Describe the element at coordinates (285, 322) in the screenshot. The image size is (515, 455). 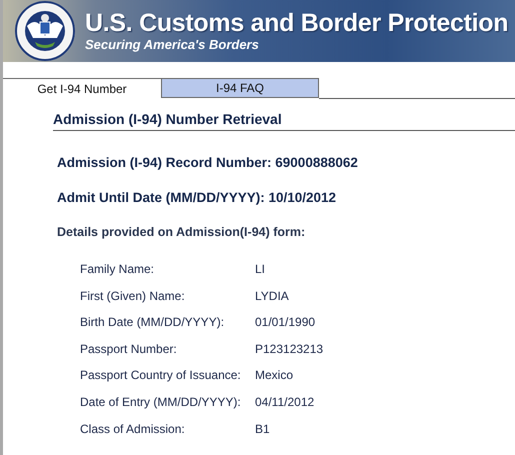
I see `field-value: 01/01/1990` at that location.